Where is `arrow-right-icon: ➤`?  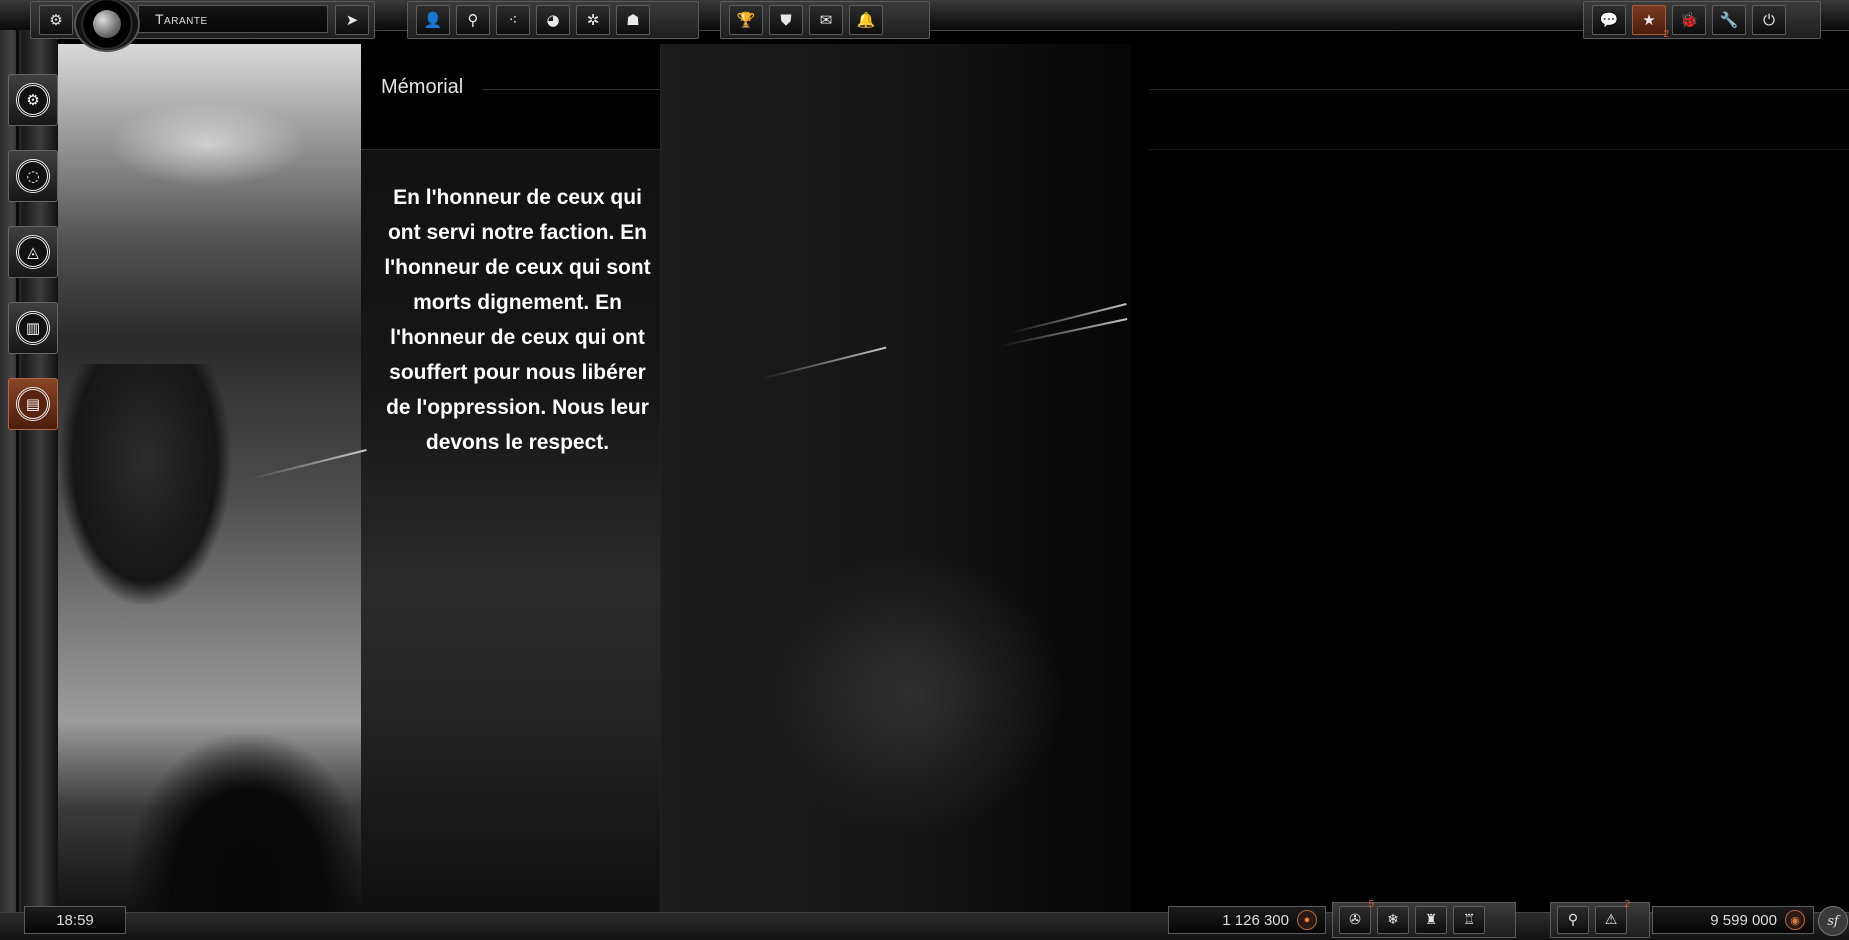
arrow-right-icon: ➤ is located at coordinates (352, 20).